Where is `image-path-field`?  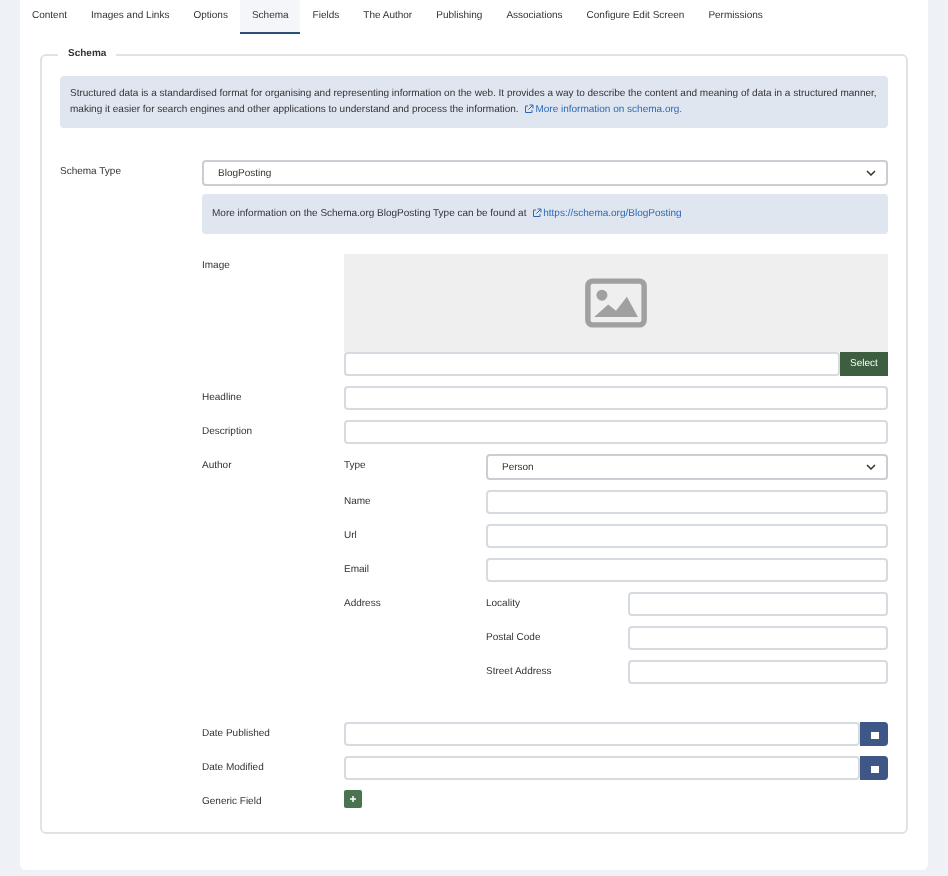
image-path-field is located at coordinates (592, 364).